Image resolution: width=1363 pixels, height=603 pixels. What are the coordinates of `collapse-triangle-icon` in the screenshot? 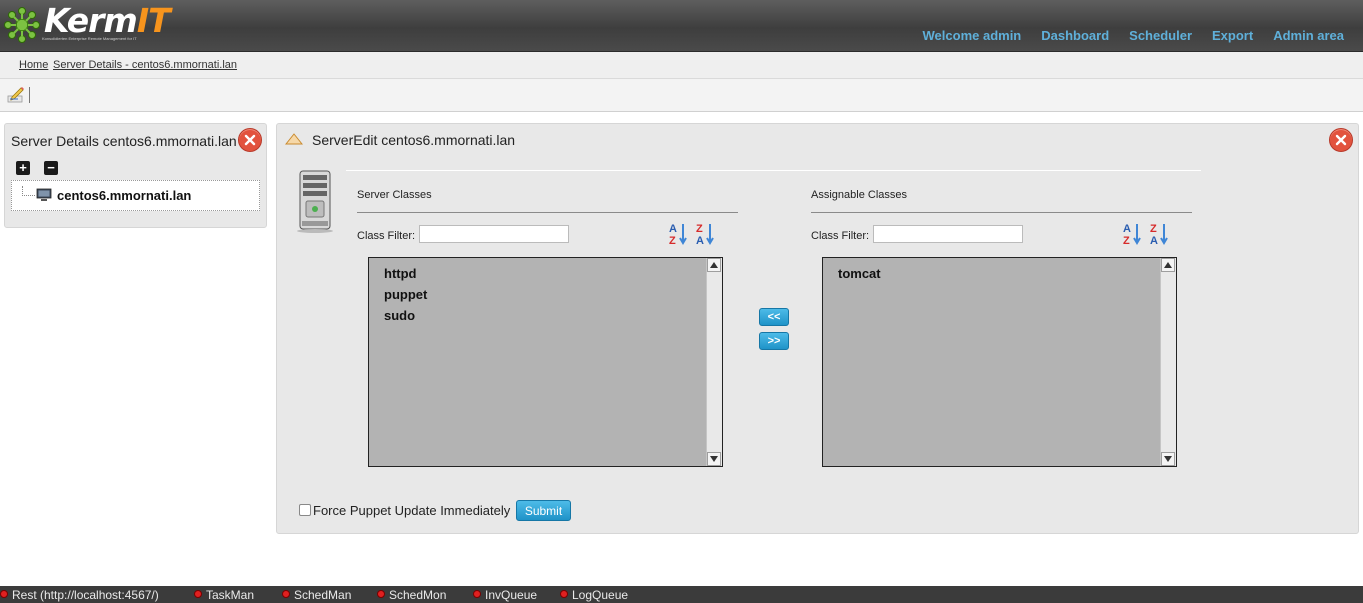 It's located at (294, 139).